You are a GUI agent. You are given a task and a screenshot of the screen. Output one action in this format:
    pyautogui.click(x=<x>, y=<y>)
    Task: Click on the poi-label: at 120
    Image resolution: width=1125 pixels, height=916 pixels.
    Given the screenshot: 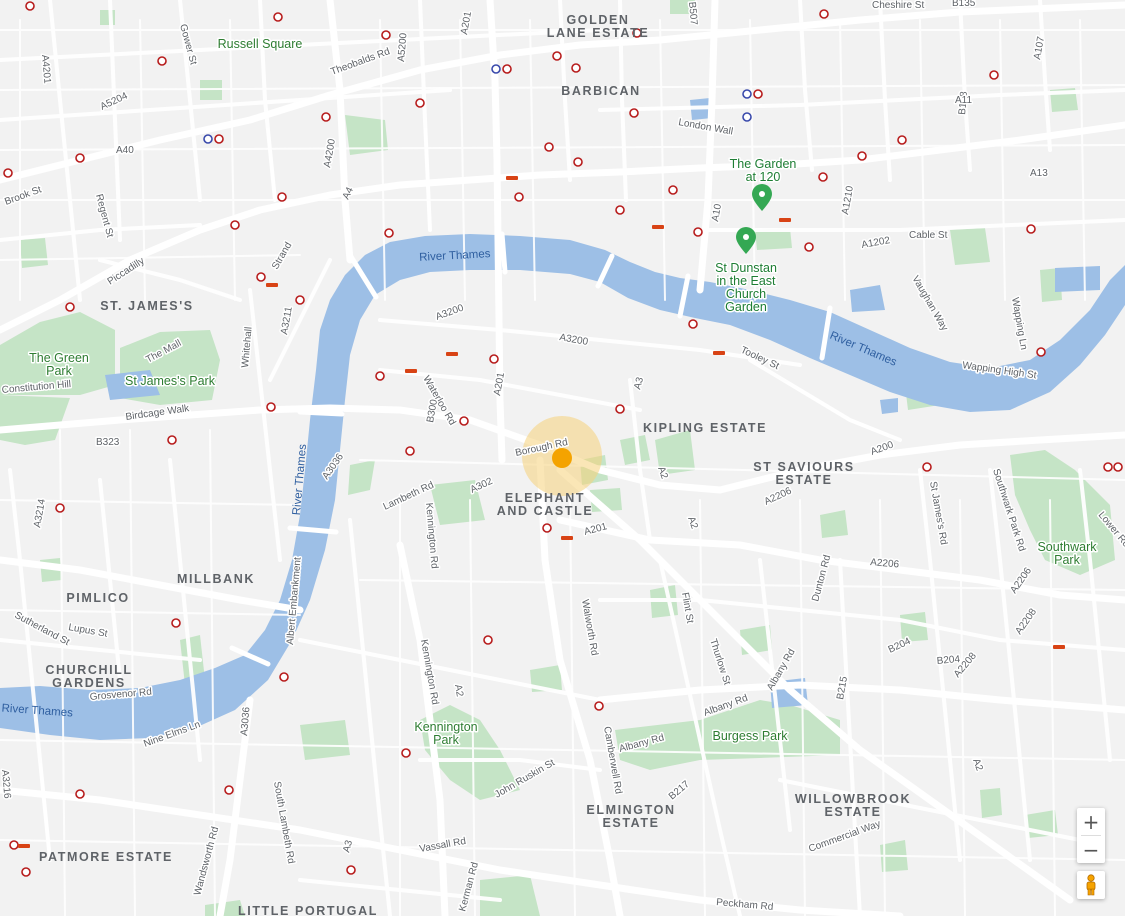 What is the action you would take?
    pyautogui.click(x=763, y=177)
    